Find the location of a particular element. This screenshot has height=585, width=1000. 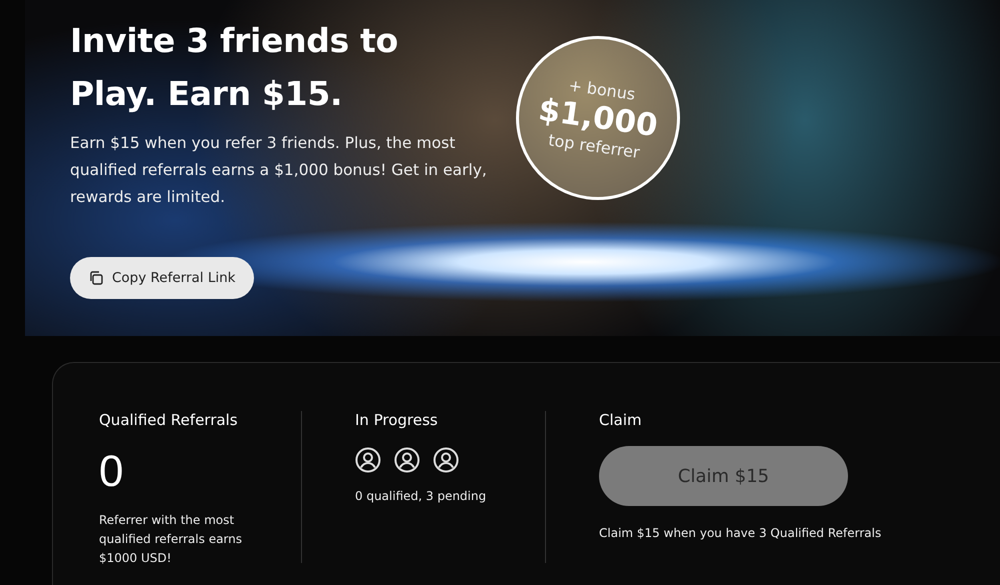

progress-summary: 0 qualified, 3 pending is located at coordinates (420, 496).